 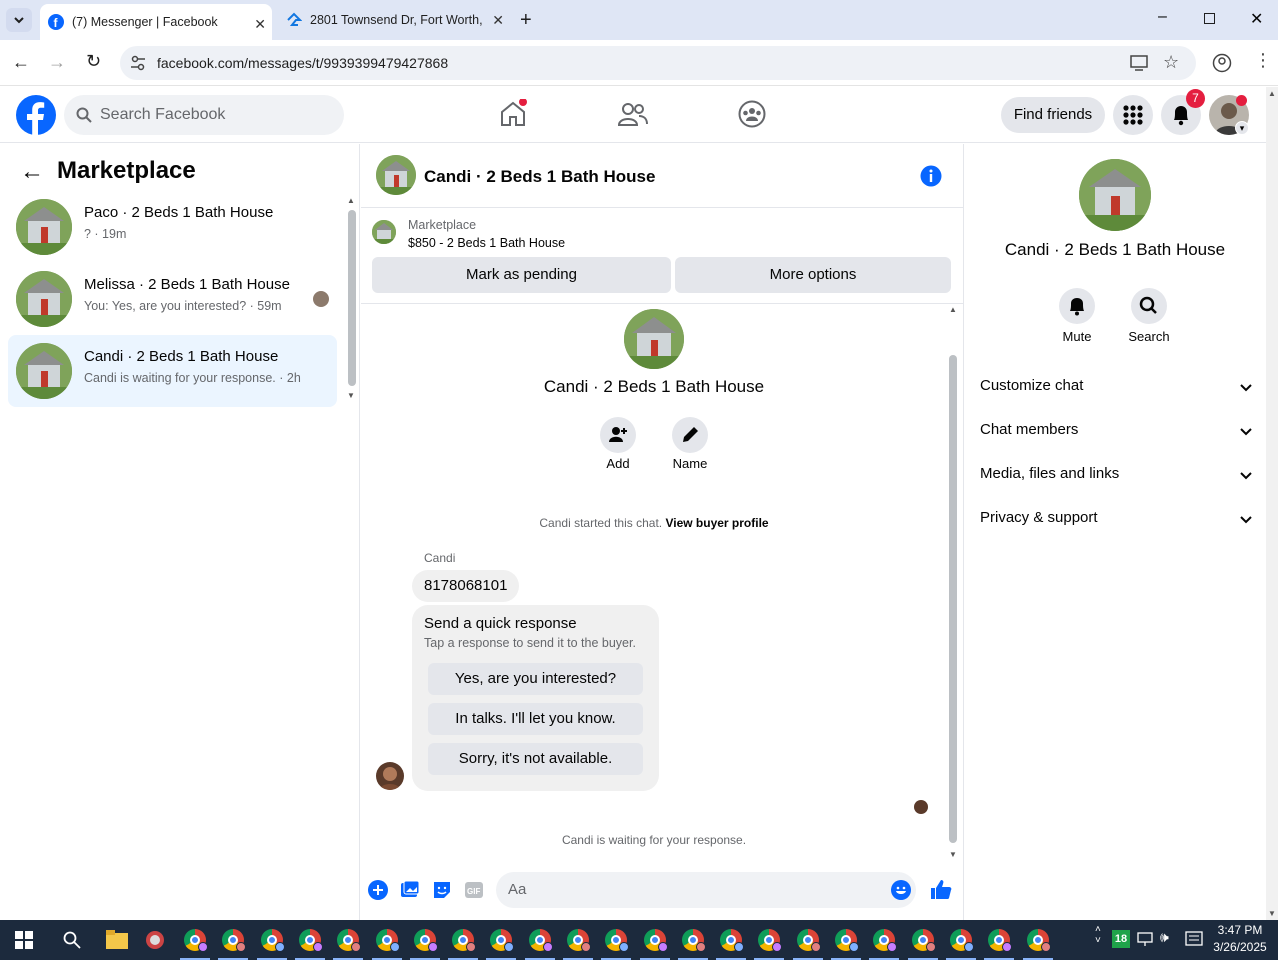 What do you see at coordinates (117, 940) in the screenshot?
I see `file-explorer-icon` at bounding box center [117, 940].